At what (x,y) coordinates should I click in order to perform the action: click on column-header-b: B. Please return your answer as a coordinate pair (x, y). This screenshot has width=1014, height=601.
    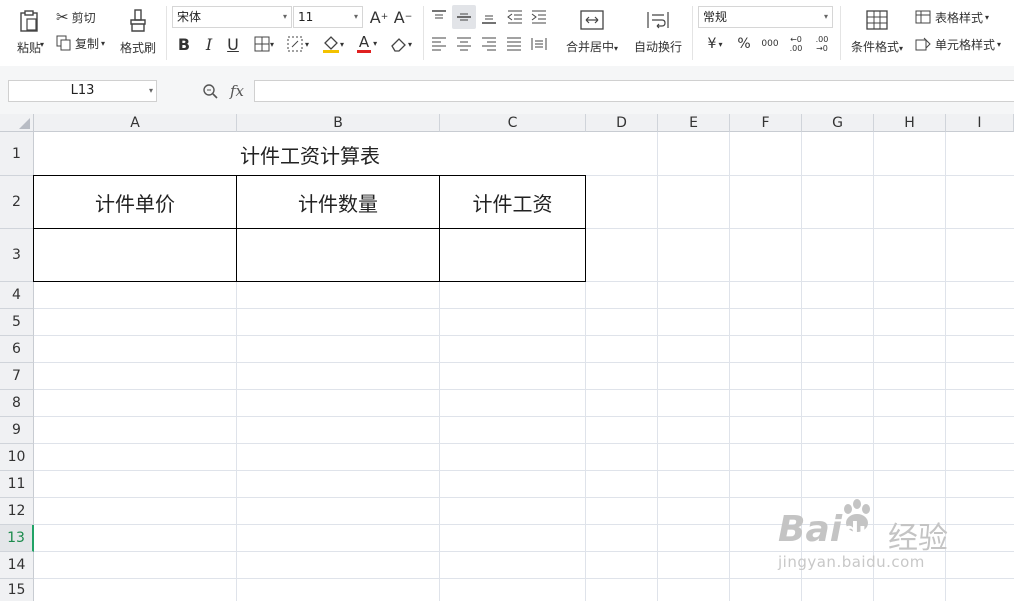
    Looking at the image, I should click on (338, 123).